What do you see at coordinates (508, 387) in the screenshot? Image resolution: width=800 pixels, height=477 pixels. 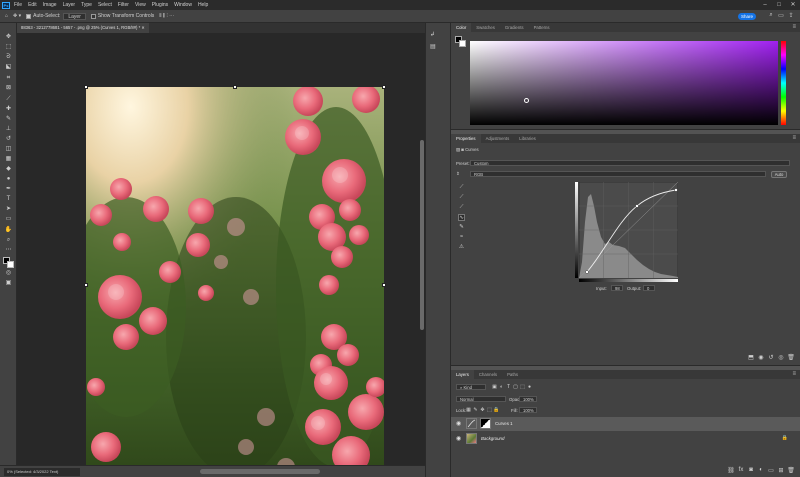 I see `filter-type-icon: T` at bounding box center [508, 387].